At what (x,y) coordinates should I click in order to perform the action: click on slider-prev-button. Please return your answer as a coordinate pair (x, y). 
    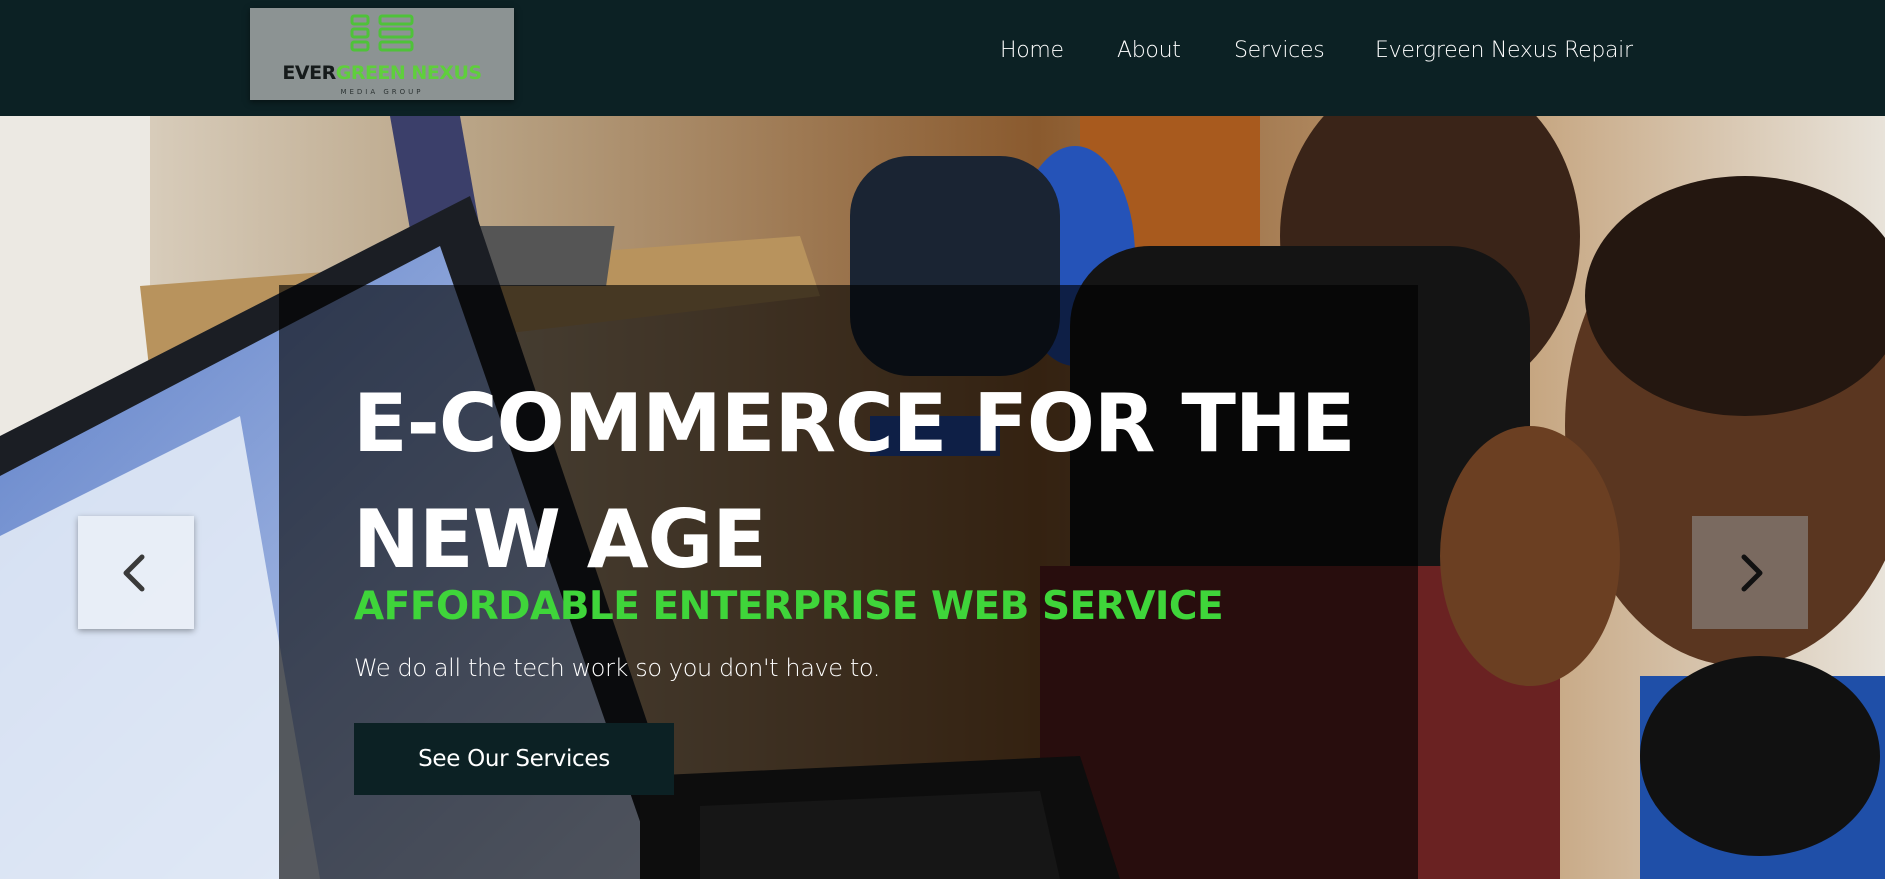
    Looking at the image, I should click on (136, 572).